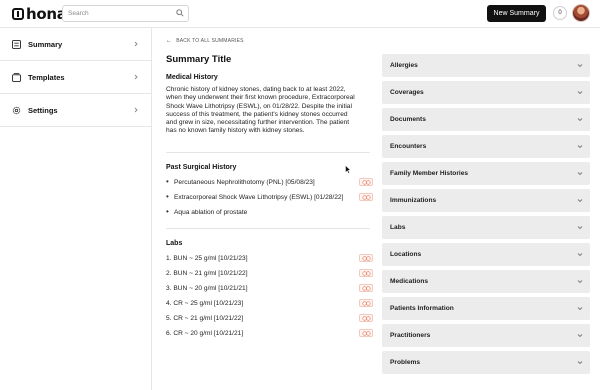 The height and width of the screenshot is (390, 600). What do you see at coordinates (118, 13) in the screenshot?
I see `search-input` at bounding box center [118, 13].